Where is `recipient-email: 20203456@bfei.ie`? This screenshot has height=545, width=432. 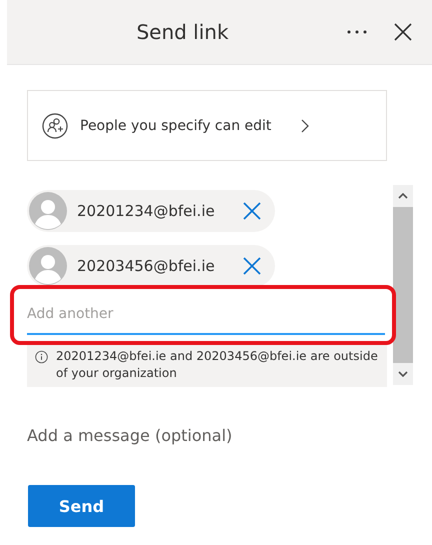 recipient-email: 20203456@bfei.ie is located at coordinates (146, 266).